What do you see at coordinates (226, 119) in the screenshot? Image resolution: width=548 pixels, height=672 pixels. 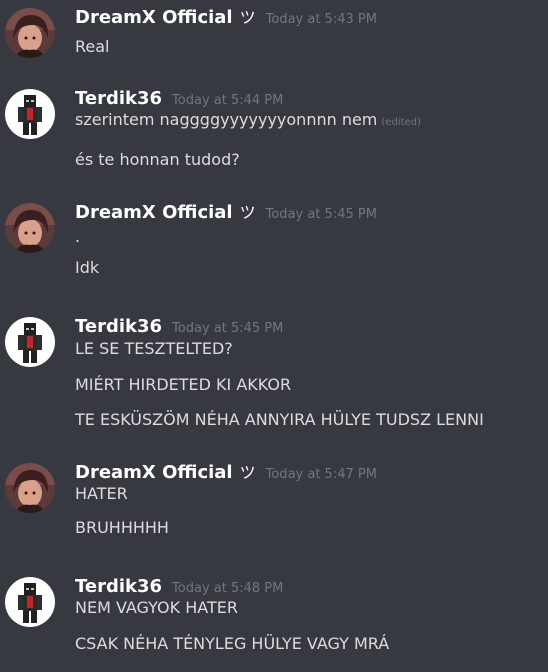 I see `message-content: szerintem naggggyyyyyyyonnnn nem` at bounding box center [226, 119].